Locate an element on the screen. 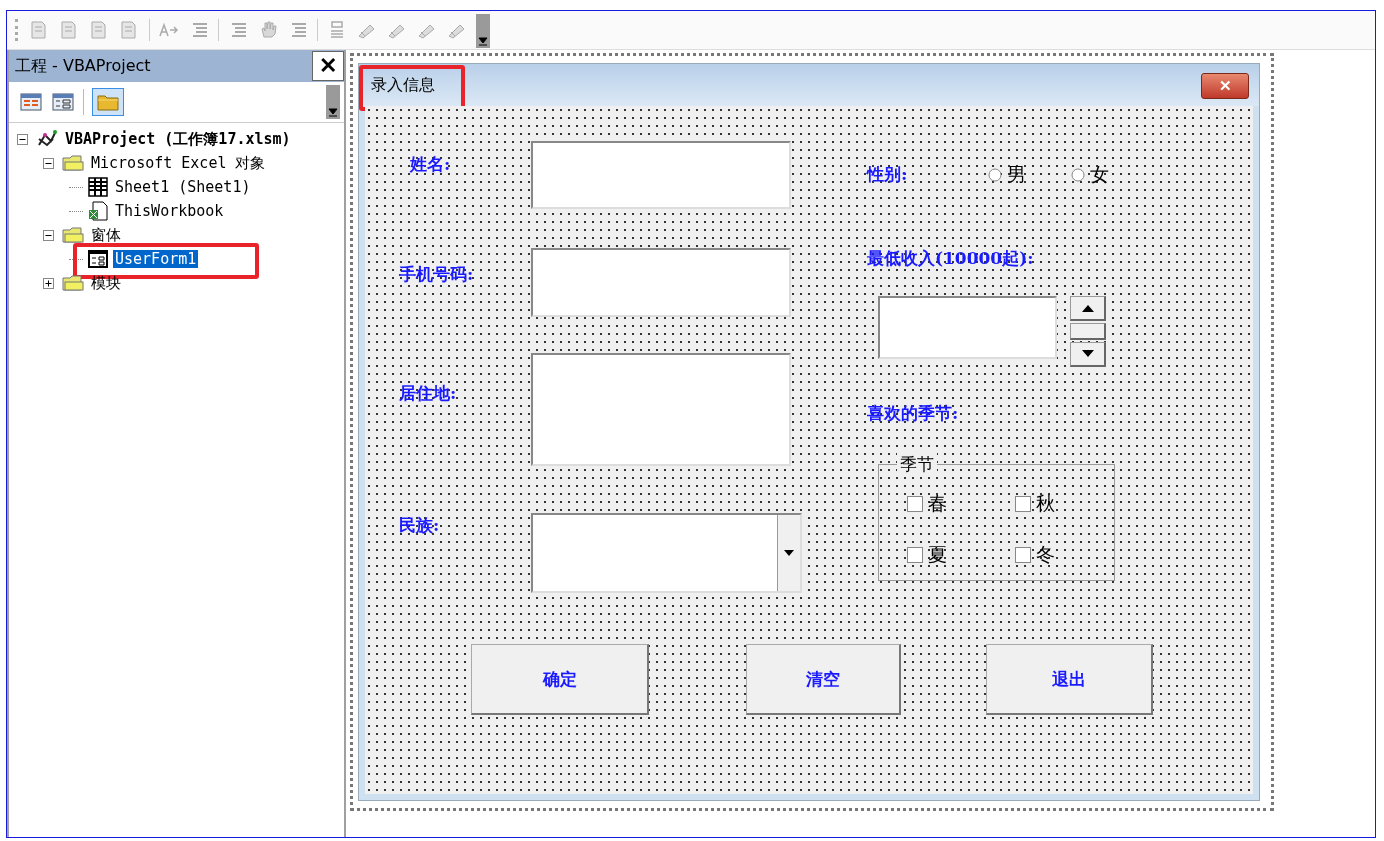 The width and height of the screenshot is (1384, 841). field-label: 最低收入(10000起): is located at coordinates (950, 258).